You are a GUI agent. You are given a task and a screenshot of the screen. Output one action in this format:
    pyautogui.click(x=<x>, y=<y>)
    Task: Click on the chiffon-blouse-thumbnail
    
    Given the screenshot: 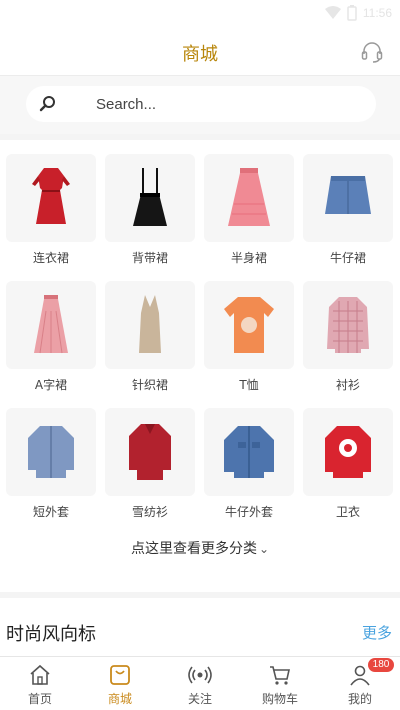 What is the action you would take?
    pyautogui.click(x=150, y=452)
    